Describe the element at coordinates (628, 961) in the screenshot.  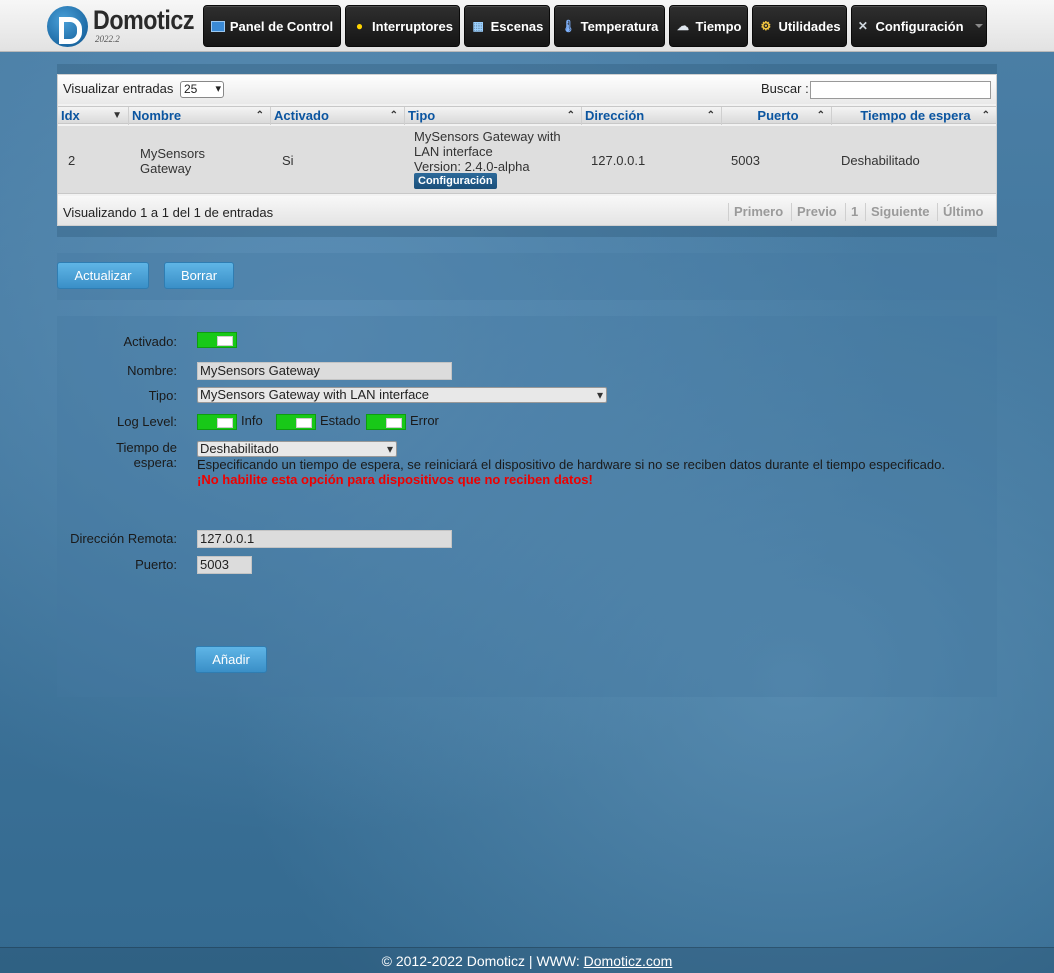
I see `footer-link: Domoticz.com` at that location.